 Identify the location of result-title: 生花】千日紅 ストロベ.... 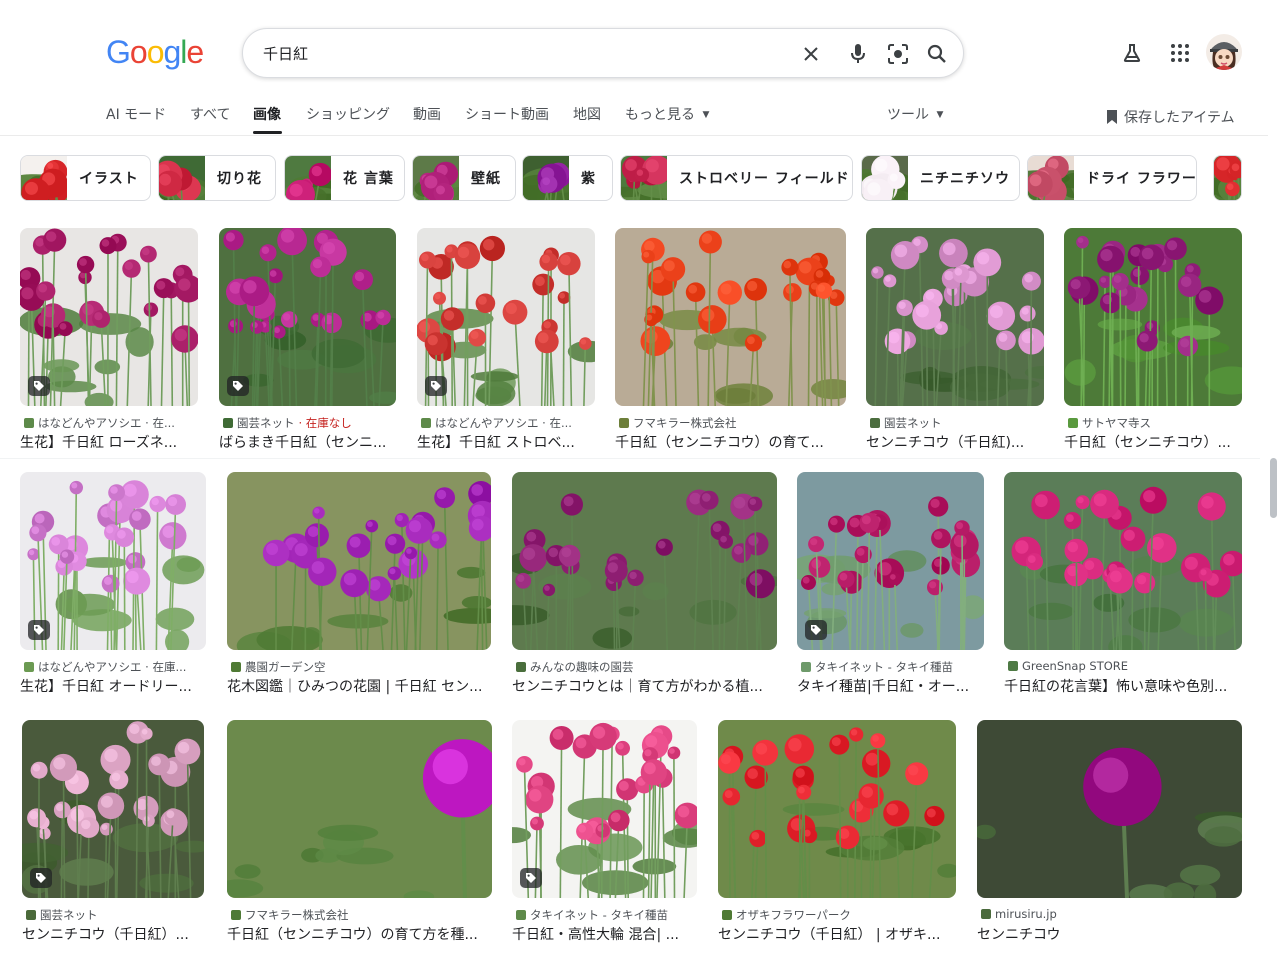
(506, 442).